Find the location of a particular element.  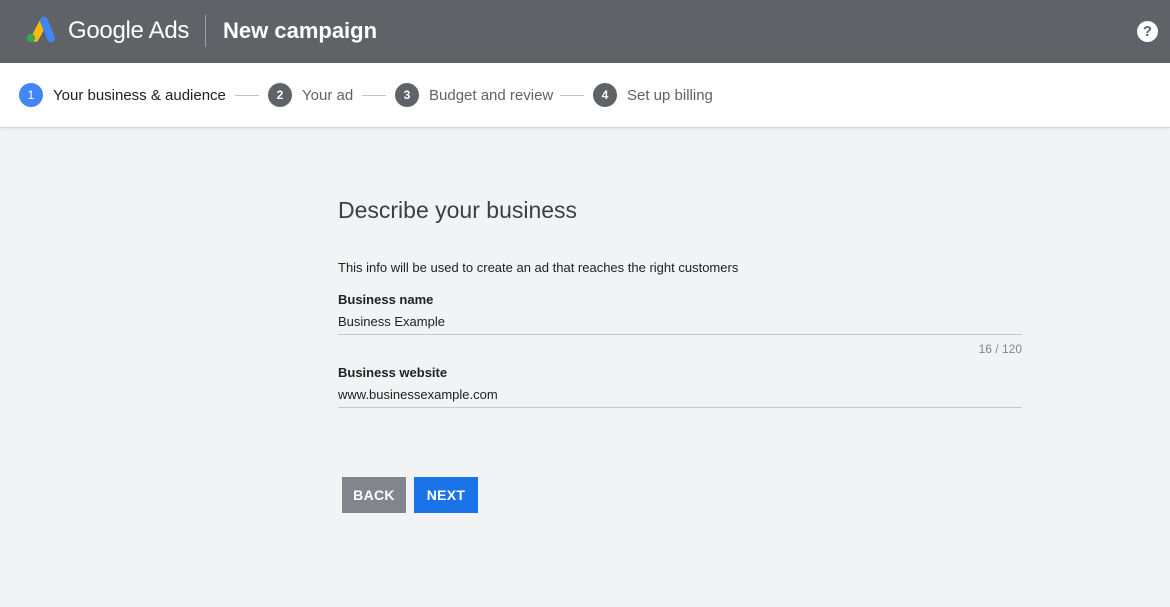

character-counter: 16 / 120 is located at coordinates (1000, 349).